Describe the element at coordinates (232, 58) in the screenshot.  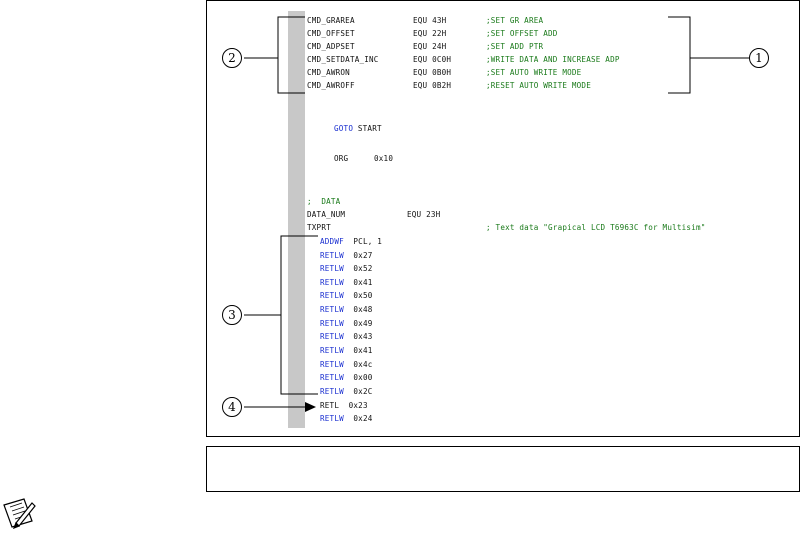
I see `callout-2: 2` at that location.